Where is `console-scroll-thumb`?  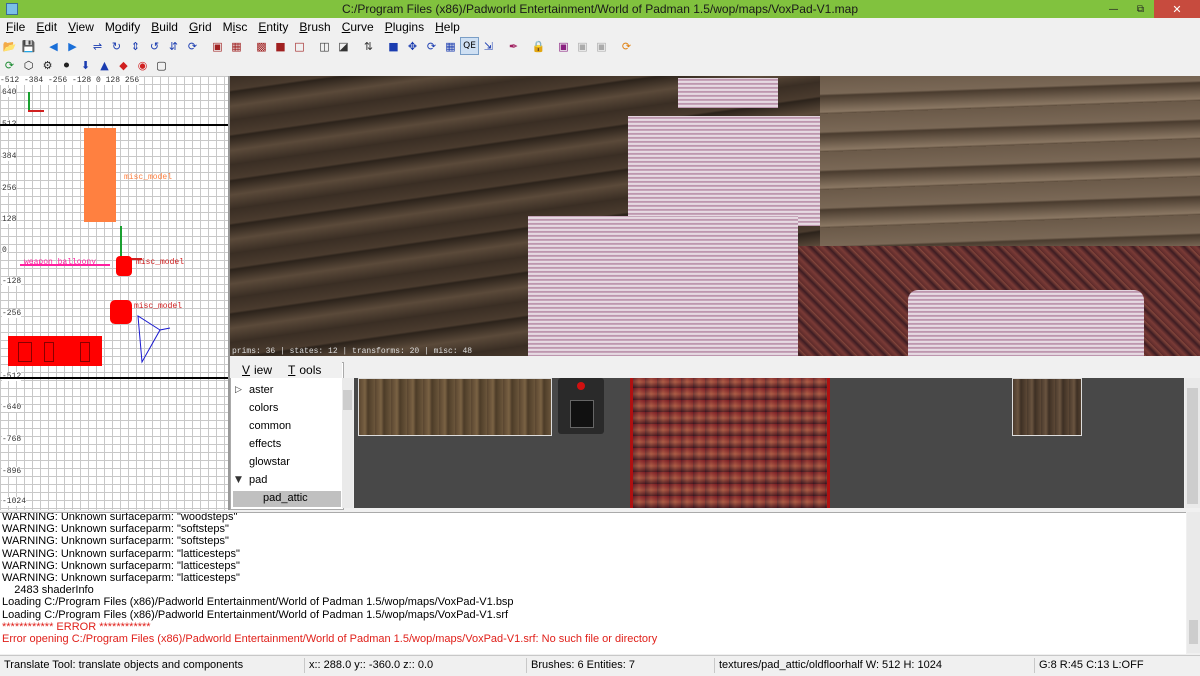
console-scroll-thumb is located at coordinates (1193, 632).